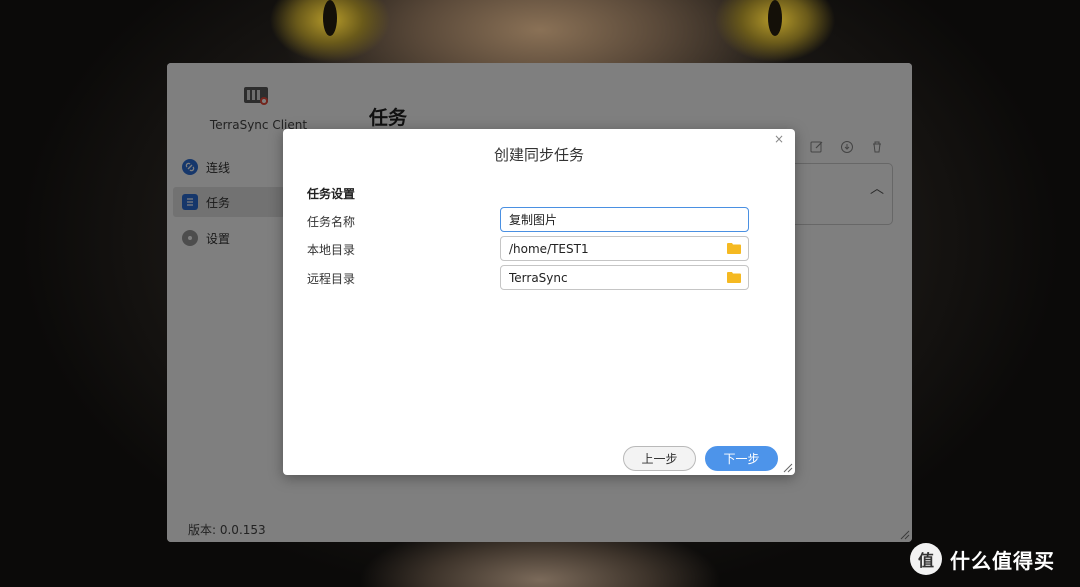  I want to click on remote-dir-input, so click(624, 277).